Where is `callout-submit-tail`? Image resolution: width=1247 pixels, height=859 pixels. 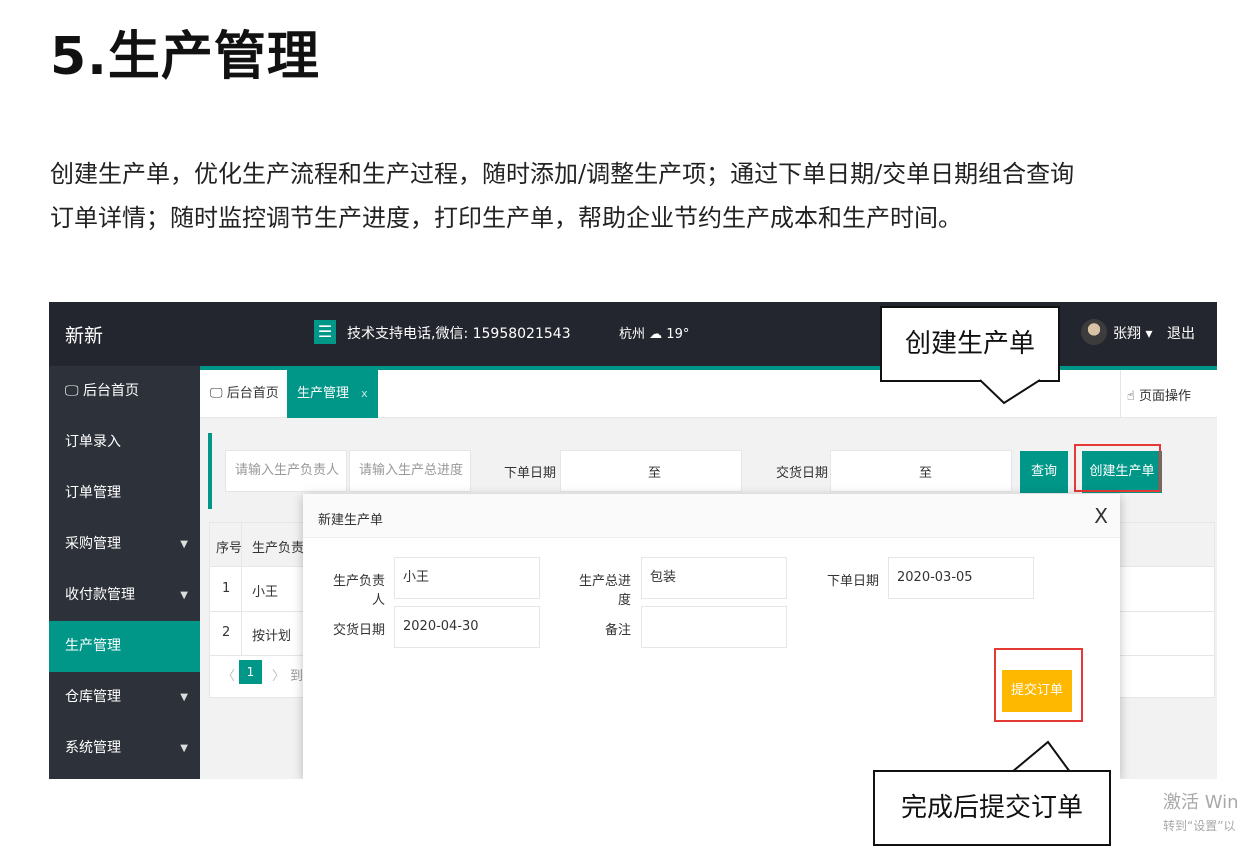
callout-submit-tail is located at coordinates (1041, 756).